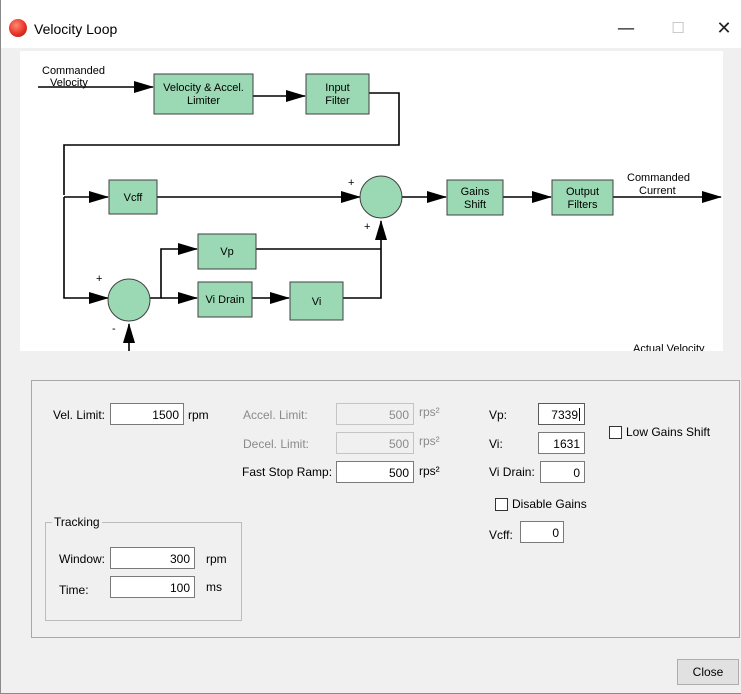 The image size is (741, 694). I want to click on actual-velocity-label: Actual Velocity, so click(669, 347).